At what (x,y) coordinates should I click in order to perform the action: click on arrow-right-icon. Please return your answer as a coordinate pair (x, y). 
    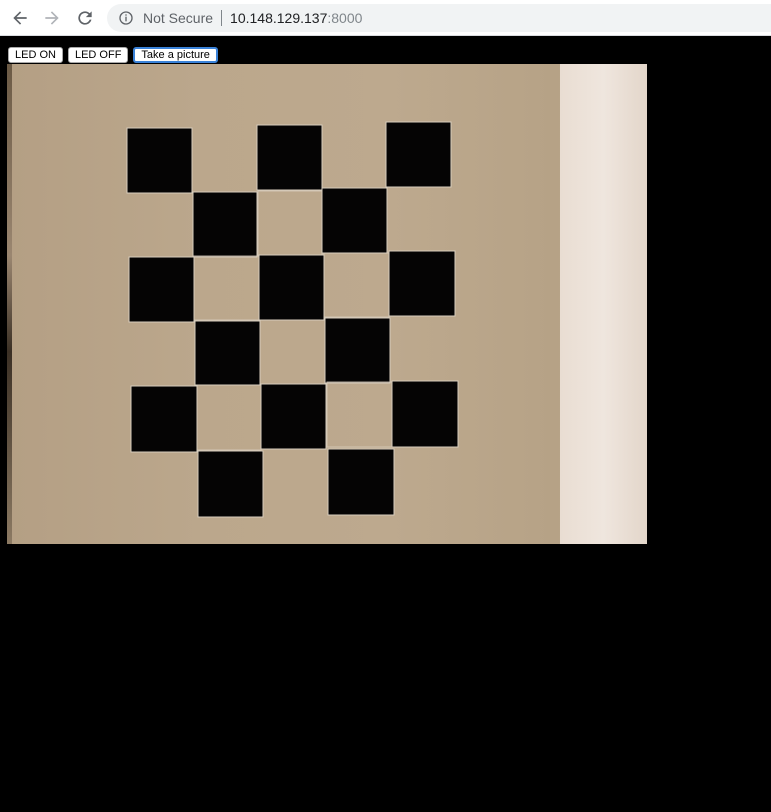
    Looking at the image, I should click on (52, 18).